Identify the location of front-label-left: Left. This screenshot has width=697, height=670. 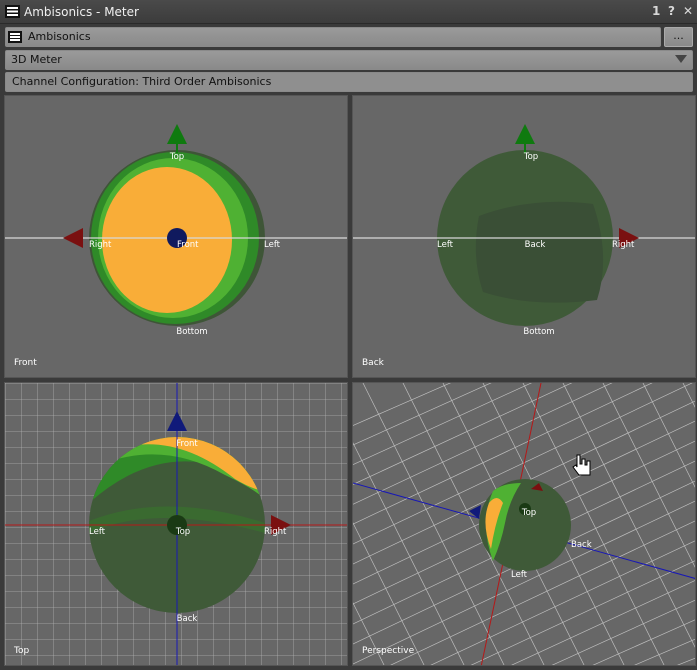
(272, 245).